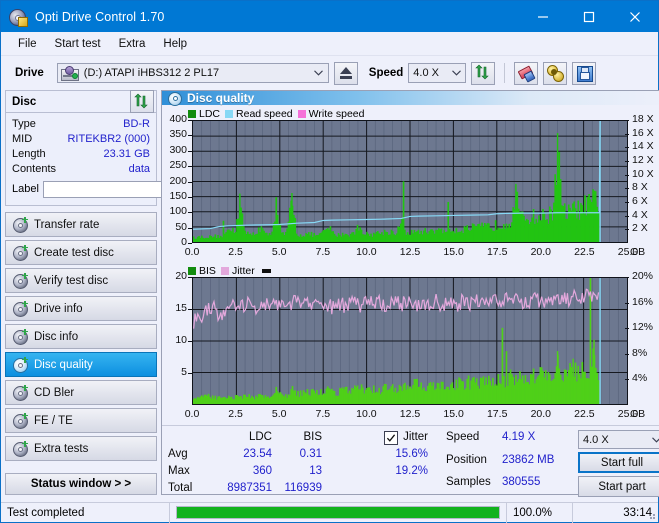 The image size is (659, 523). I want to click on sidebar-item-label: Verify test disc, so click(71, 280).